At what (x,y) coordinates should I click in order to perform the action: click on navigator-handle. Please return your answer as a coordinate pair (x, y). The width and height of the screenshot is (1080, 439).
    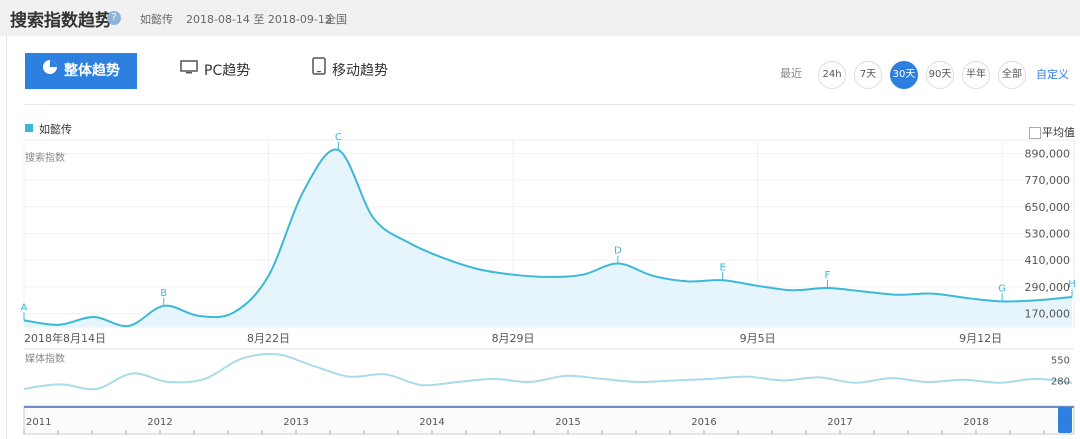
    Looking at the image, I should click on (1065, 420).